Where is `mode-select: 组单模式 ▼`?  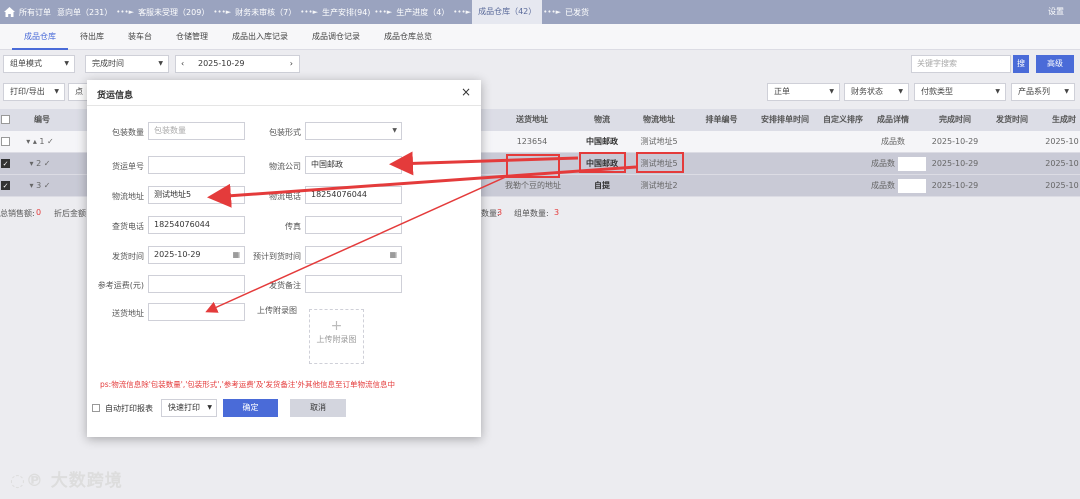
mode-select: 组单模式 ▼ is located at coordinates (39, 64).